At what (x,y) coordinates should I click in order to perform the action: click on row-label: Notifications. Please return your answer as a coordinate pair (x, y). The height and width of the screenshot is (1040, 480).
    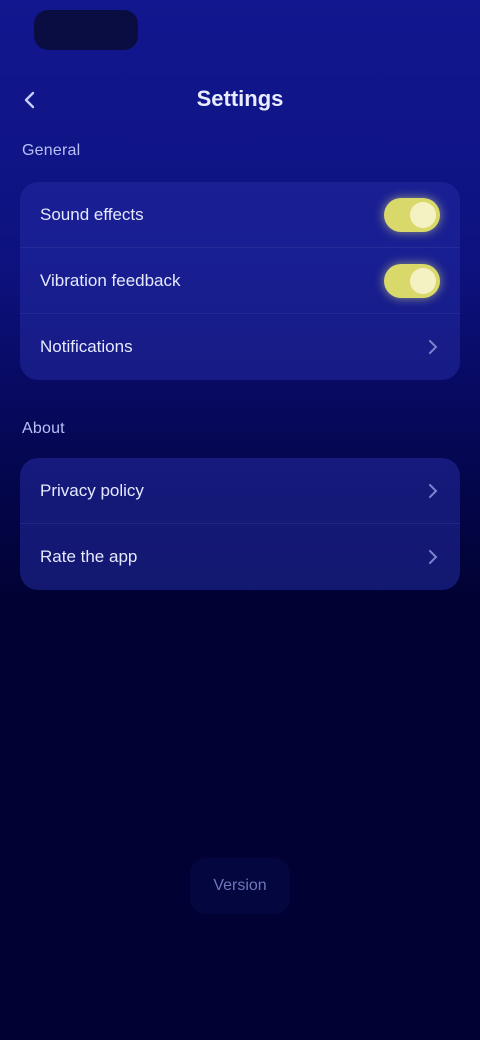
    Looking at the image, I should click on (86, 346).